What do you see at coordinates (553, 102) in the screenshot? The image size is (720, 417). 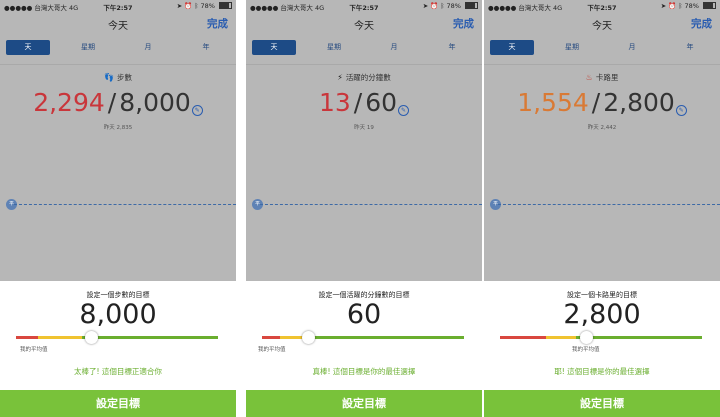 I see `current-value: 1,554` at bounding box center [553, 102].